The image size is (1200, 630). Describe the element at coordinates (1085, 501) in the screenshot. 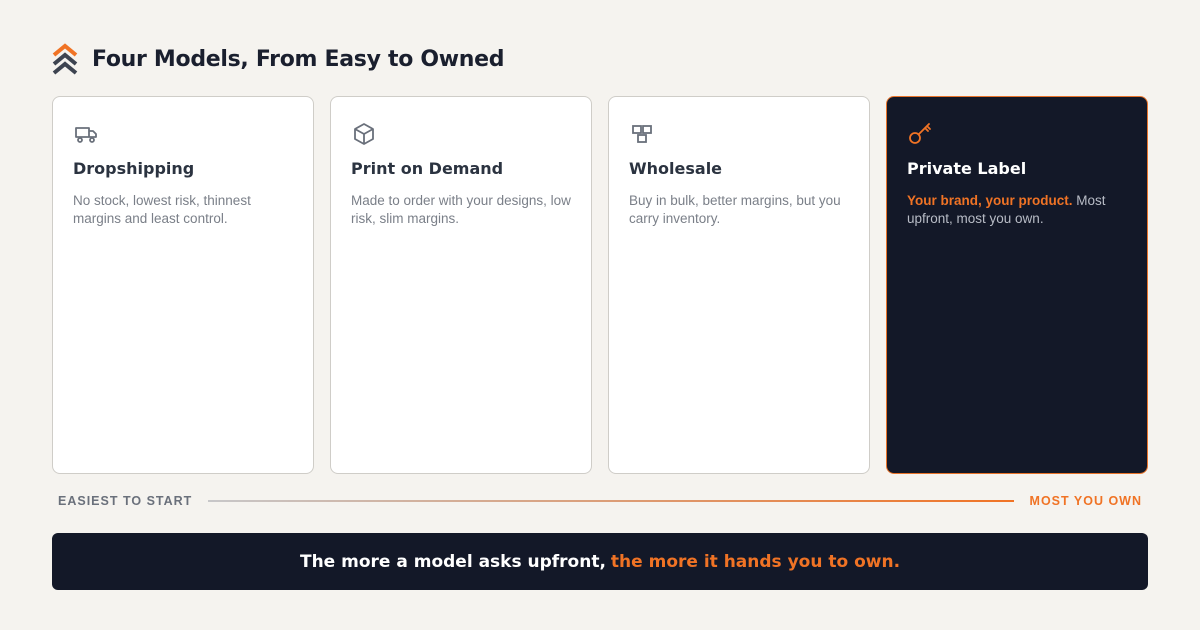

I see `scale-end-label: MOST YOU OWN` at that location.